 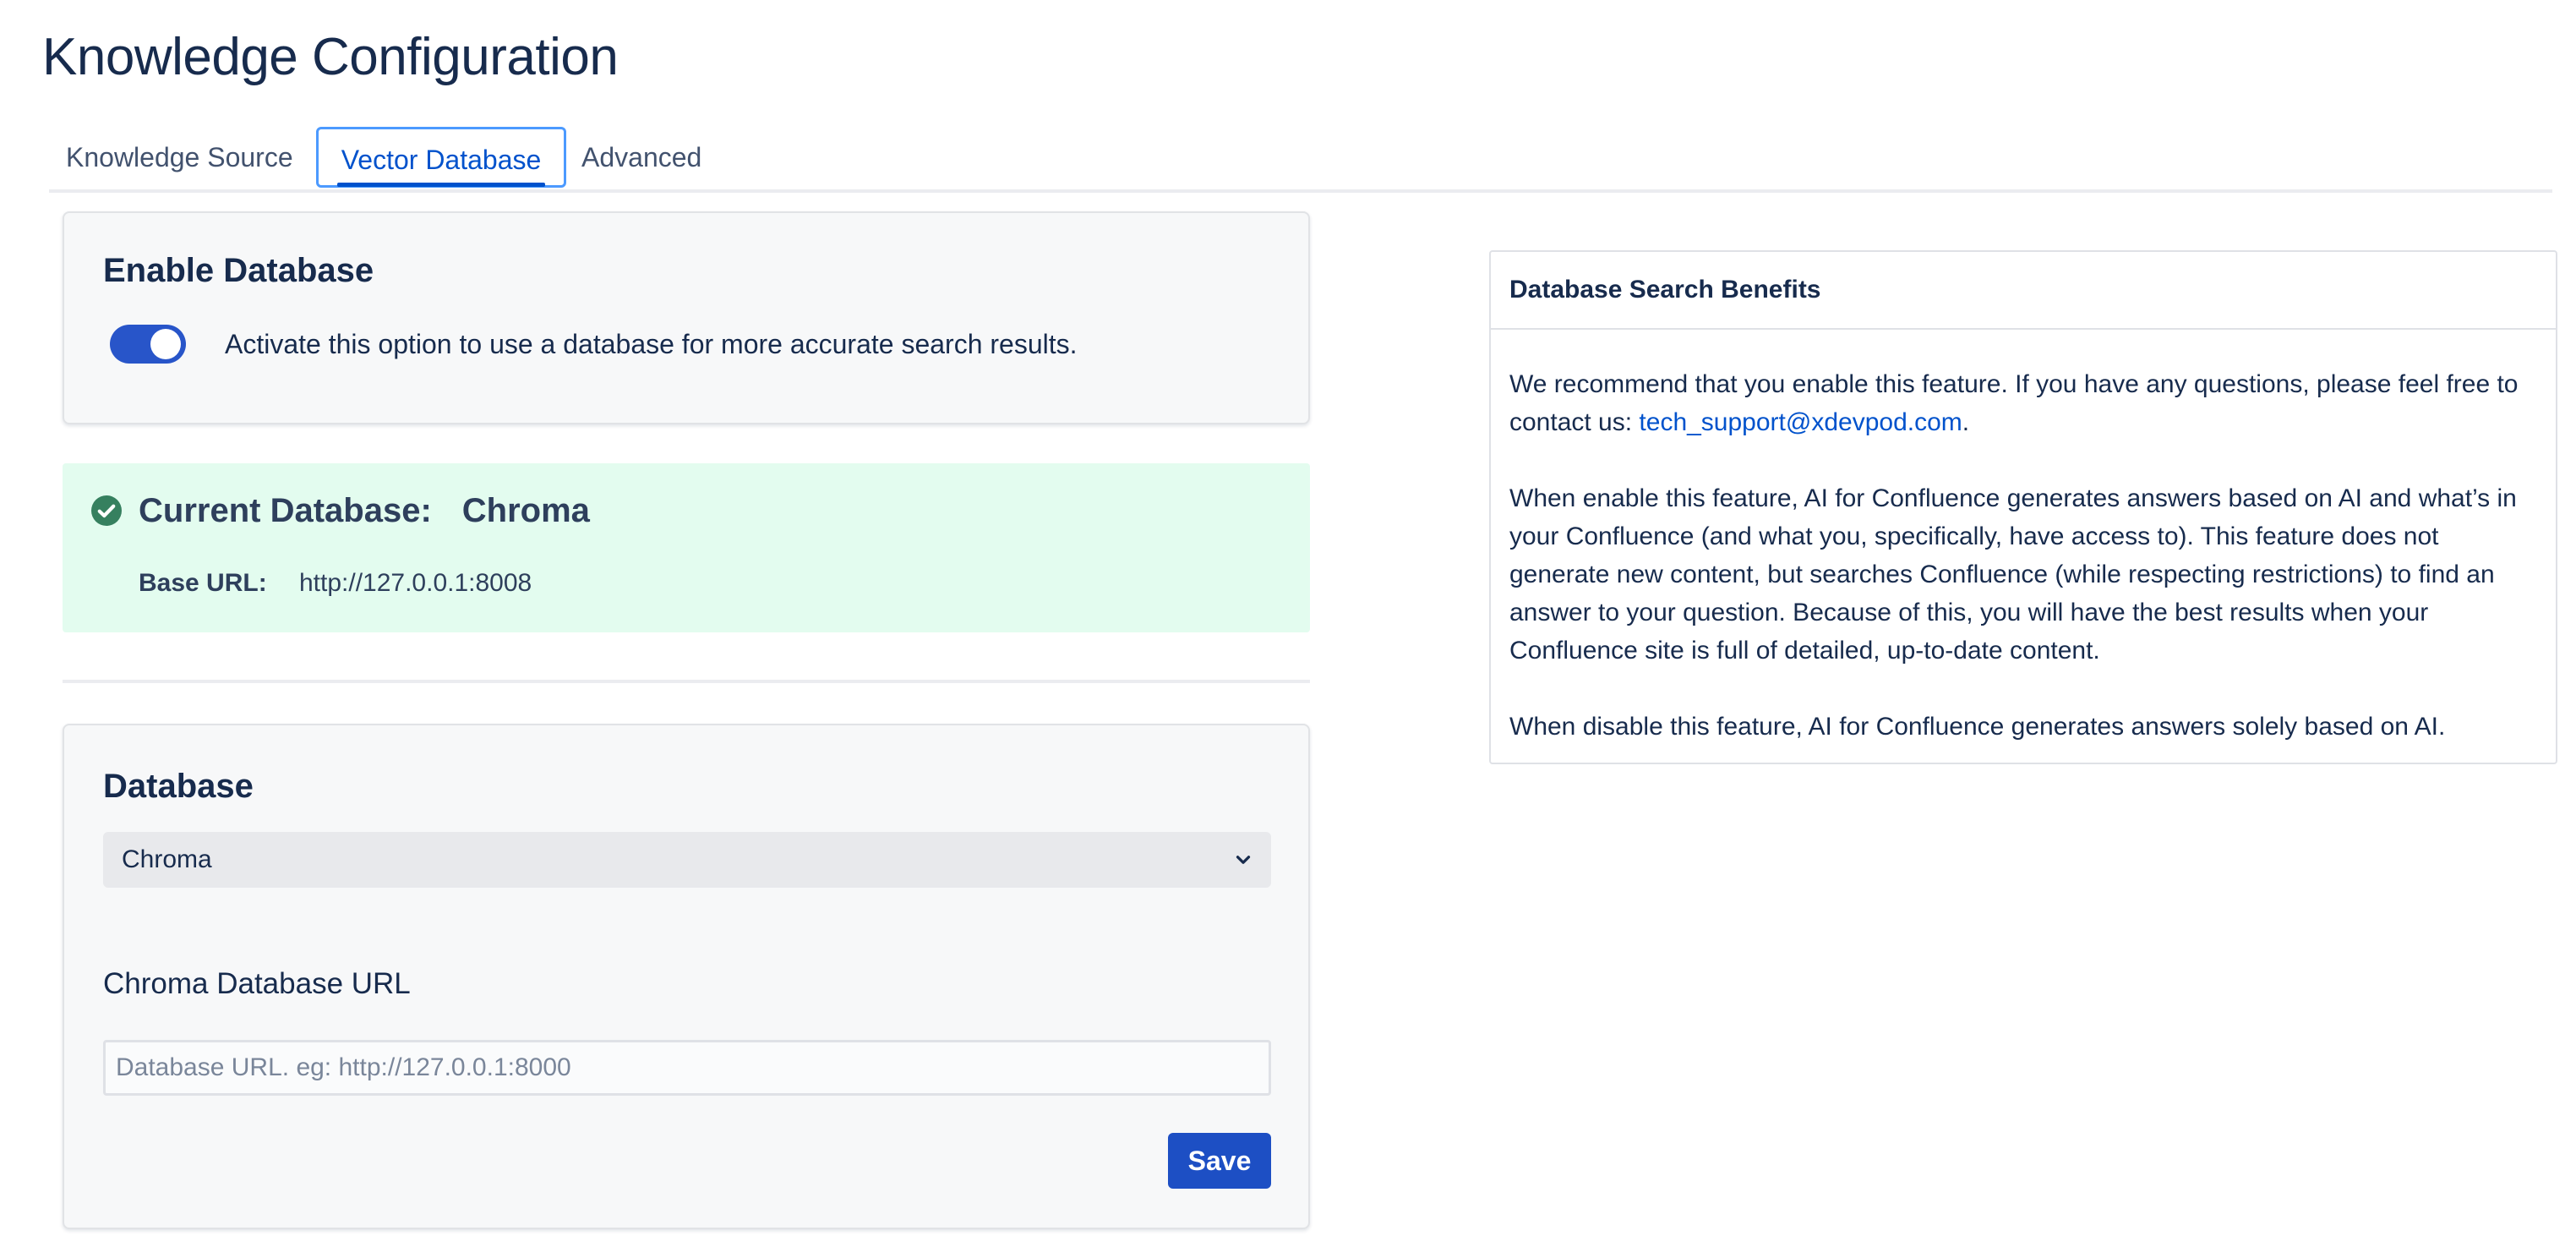 I want to click on current-database-title: Current Database: Chroma, so click(x=364, y=511).